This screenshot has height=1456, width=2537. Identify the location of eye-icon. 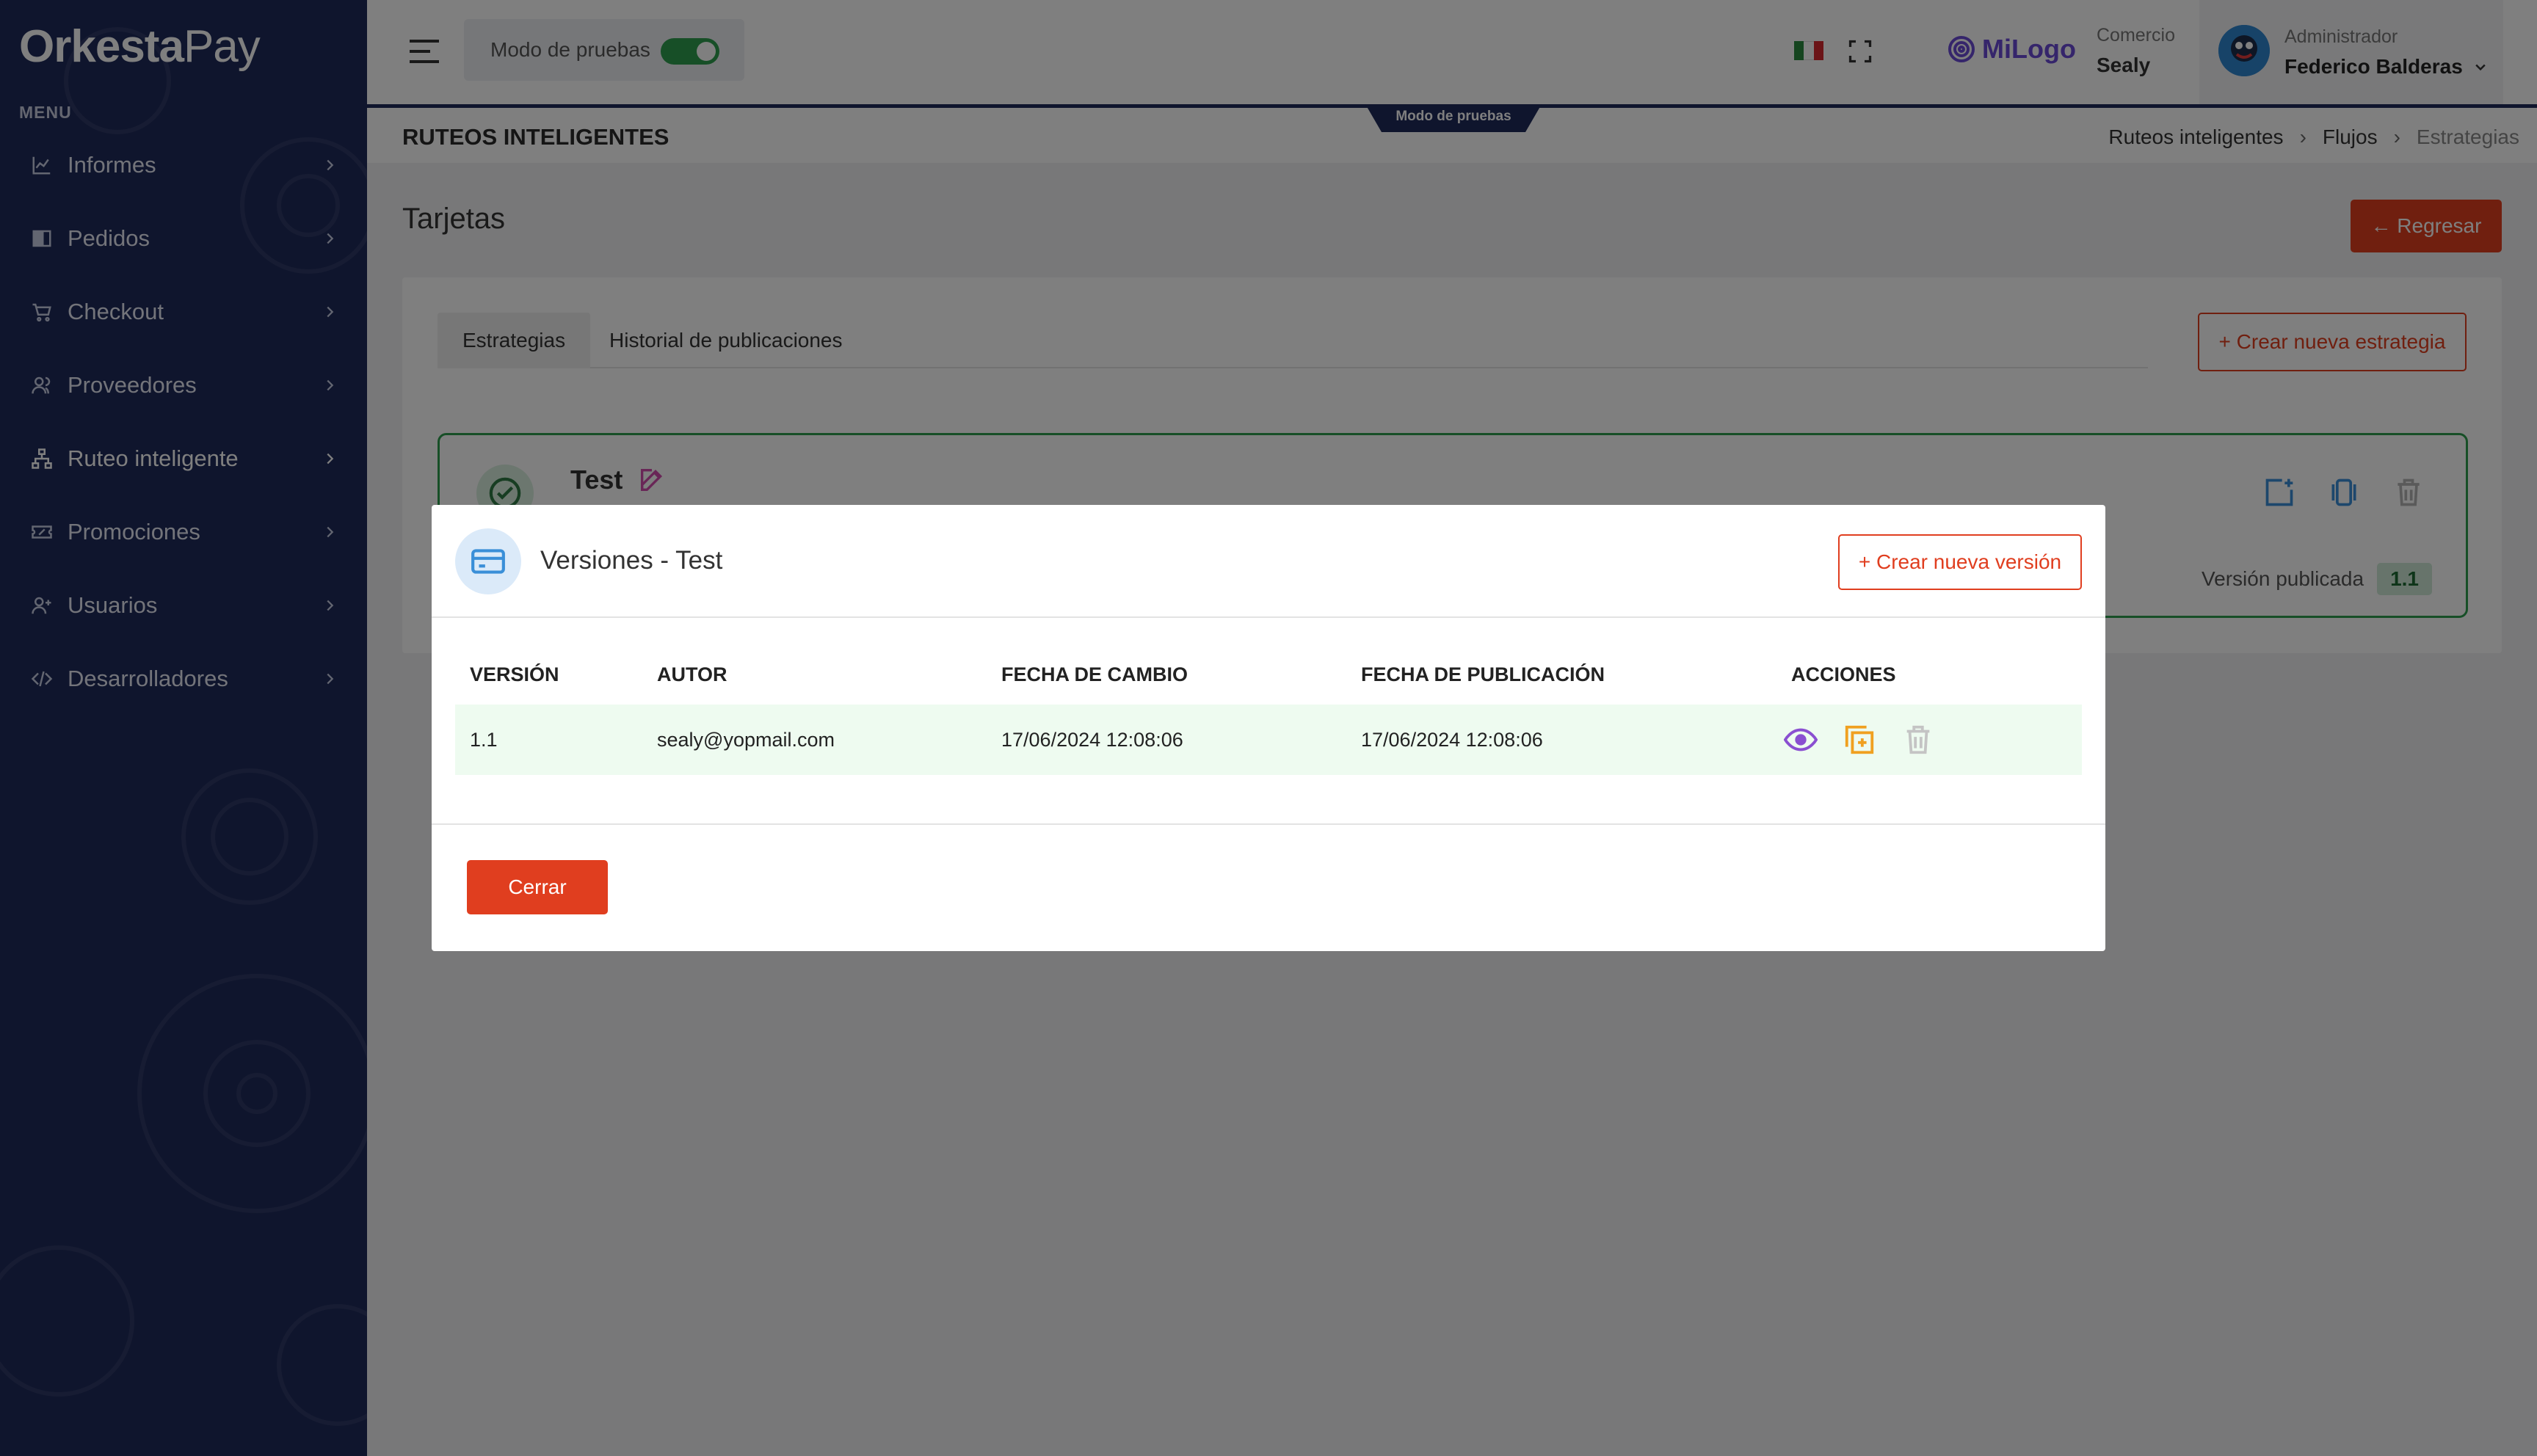
(1801, 740).